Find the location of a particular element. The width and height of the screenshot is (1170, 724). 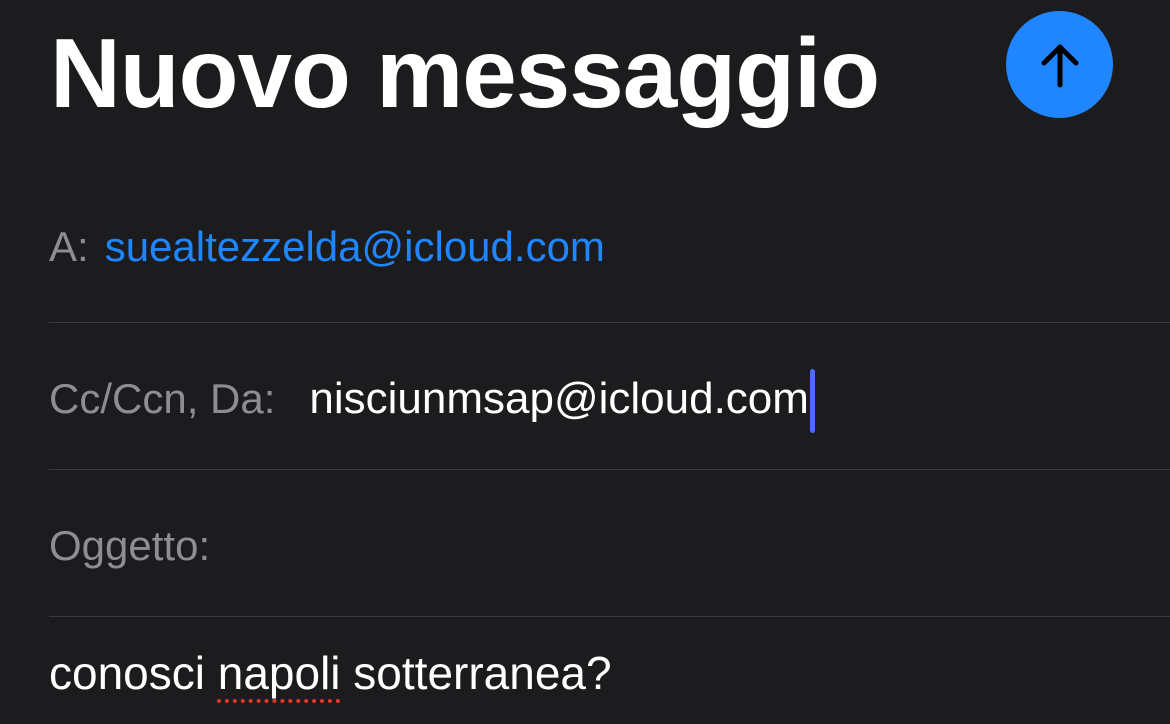

cc-from-field: Cc/Ccn, Da: nisciunmsap@icloud.com is located at coordinates (609, 399).